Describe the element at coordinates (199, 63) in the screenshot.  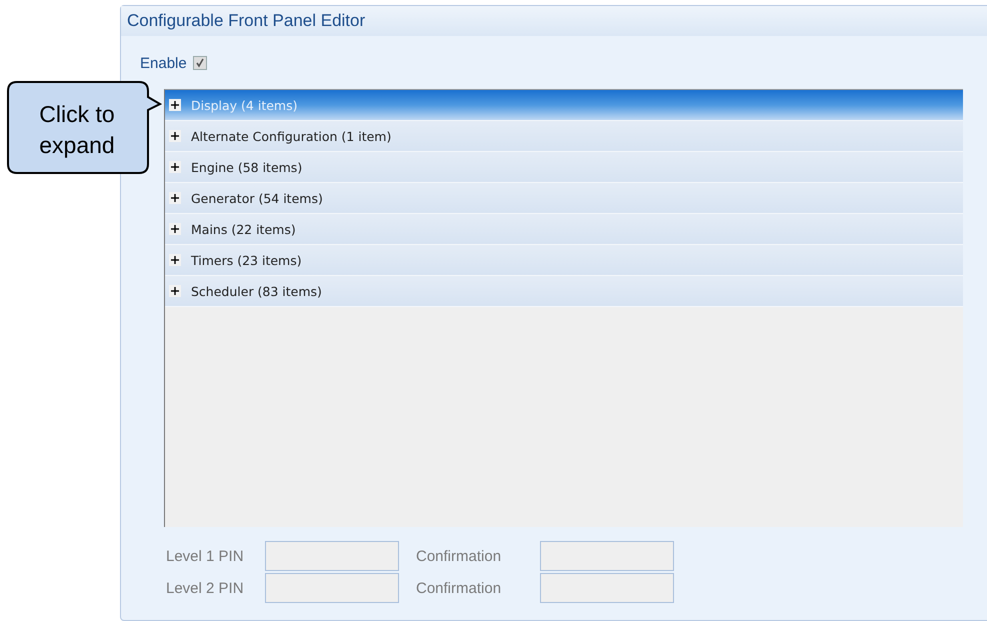
I see `enable-checkbox` at that location.